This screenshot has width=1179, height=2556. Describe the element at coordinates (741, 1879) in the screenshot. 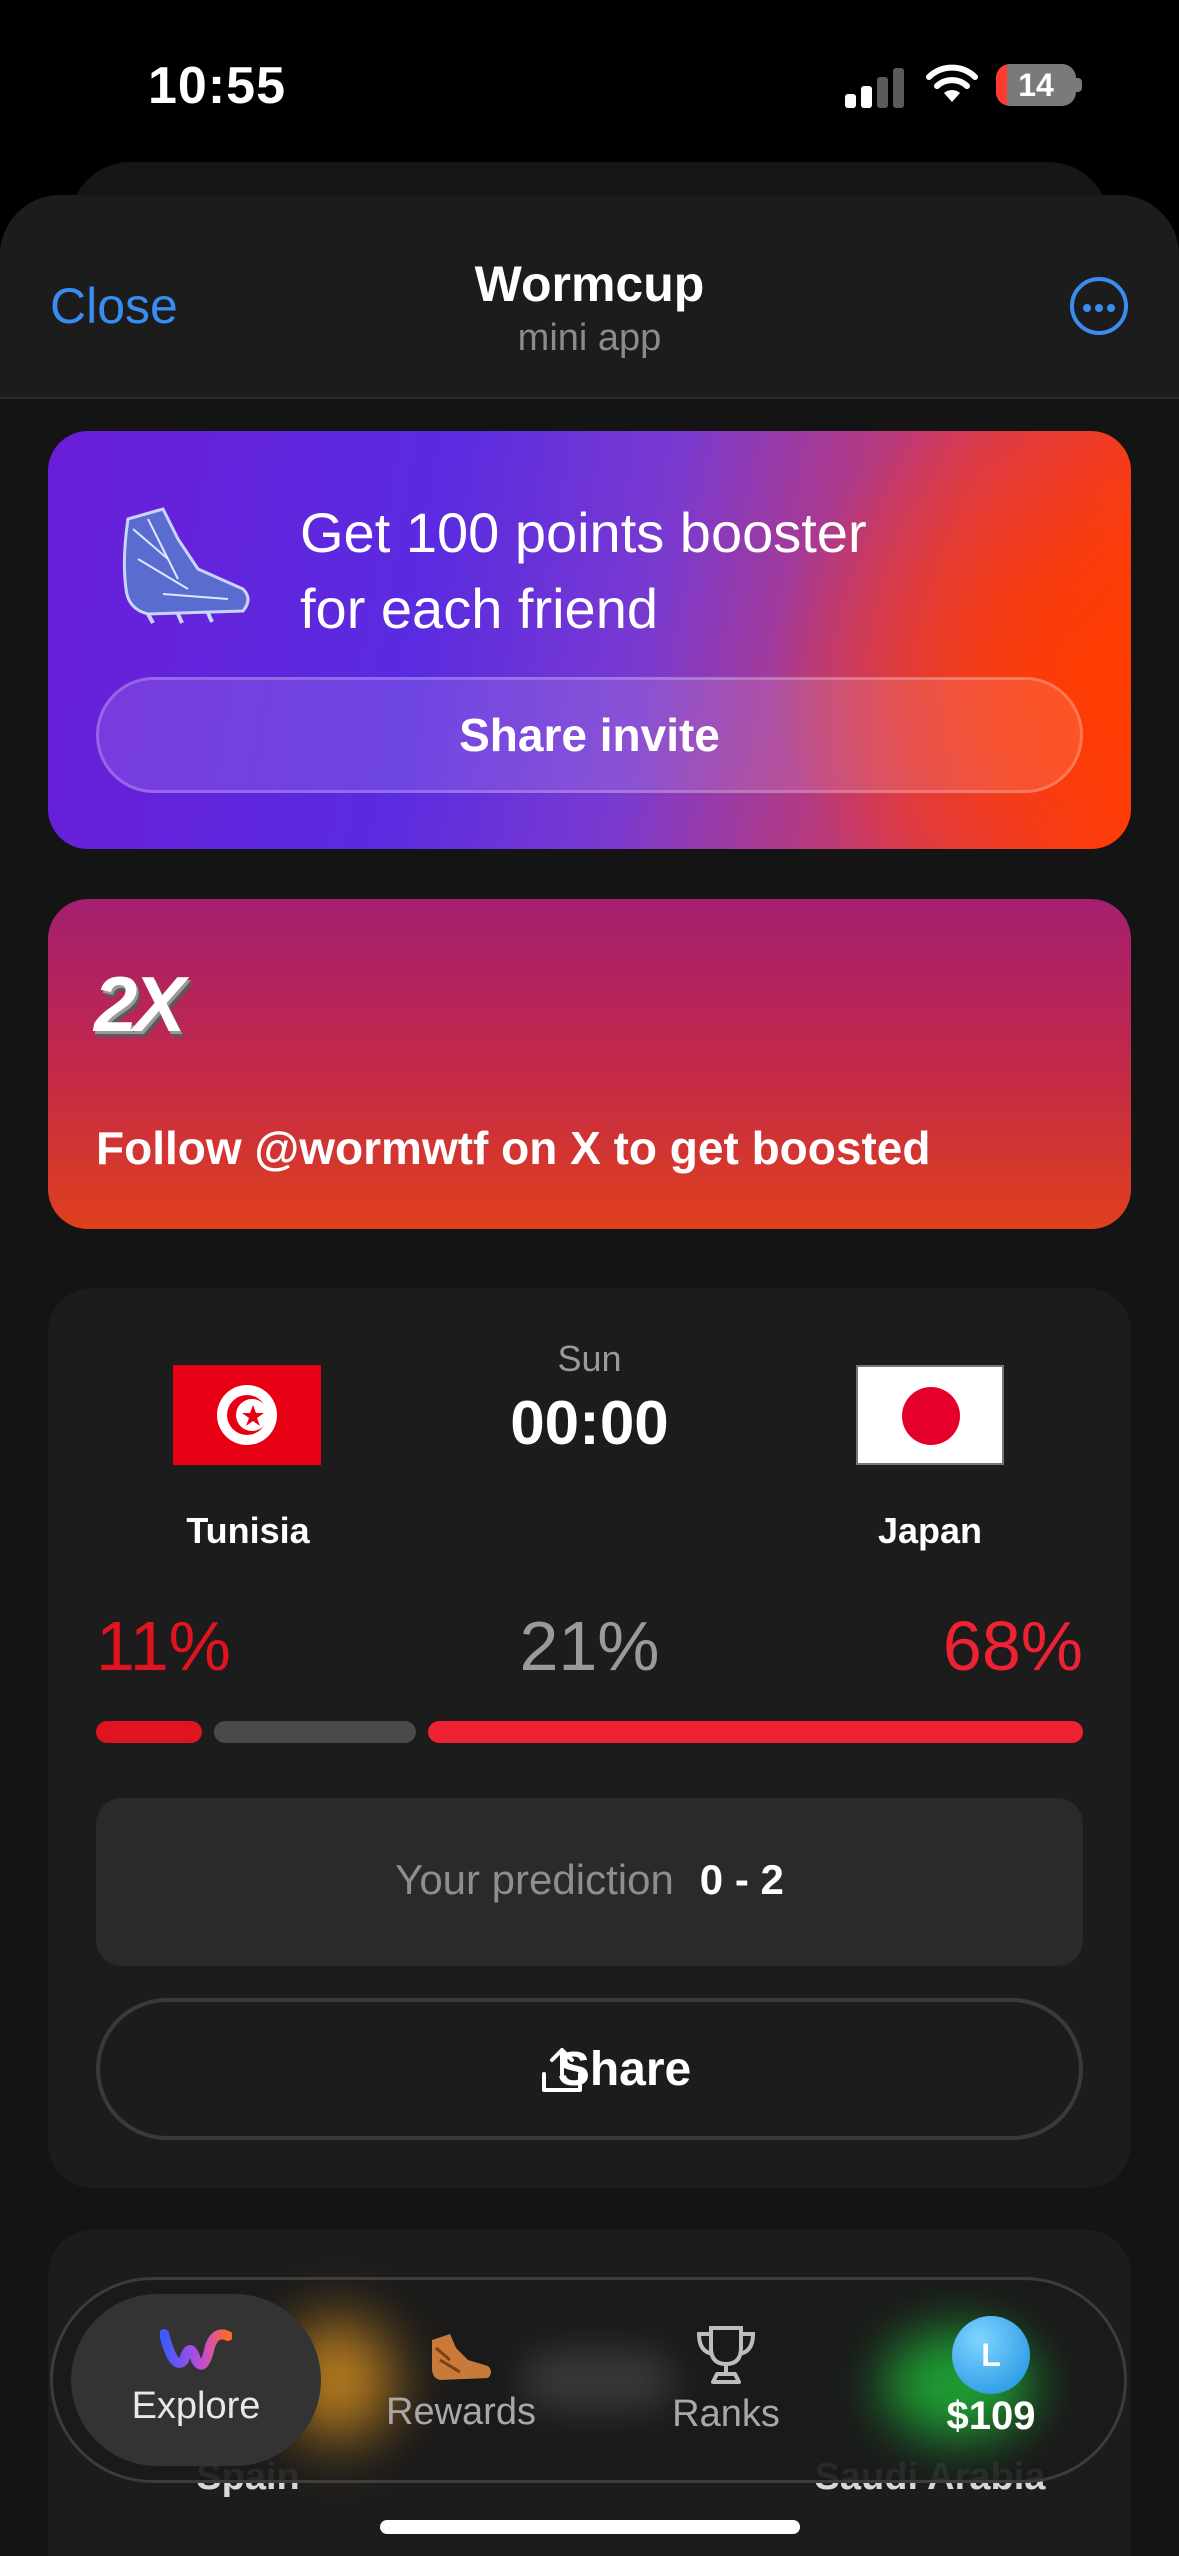

I see `prediction-score: 0 - 2` at that location.